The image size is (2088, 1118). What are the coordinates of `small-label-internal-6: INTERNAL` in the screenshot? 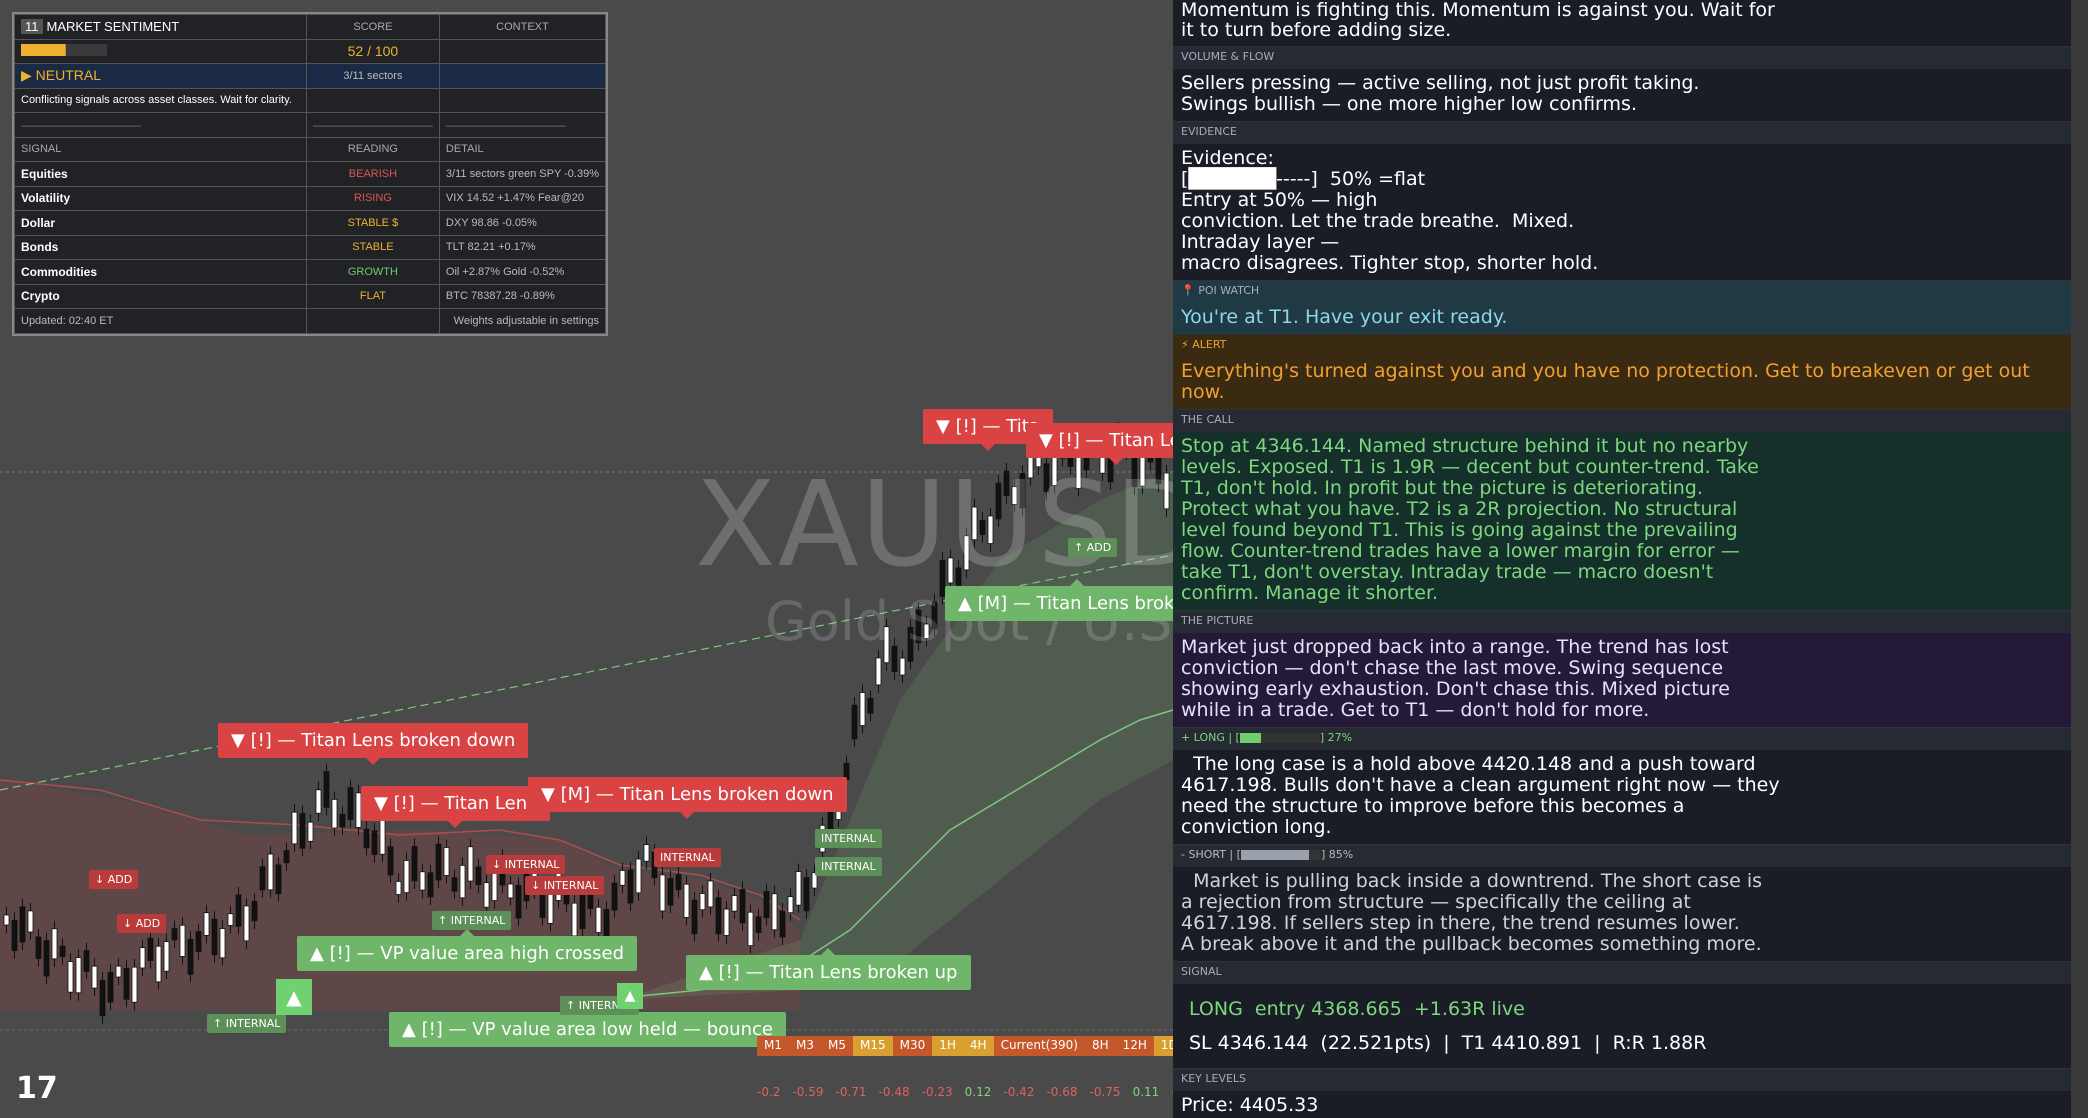 It's located at (848, 838).